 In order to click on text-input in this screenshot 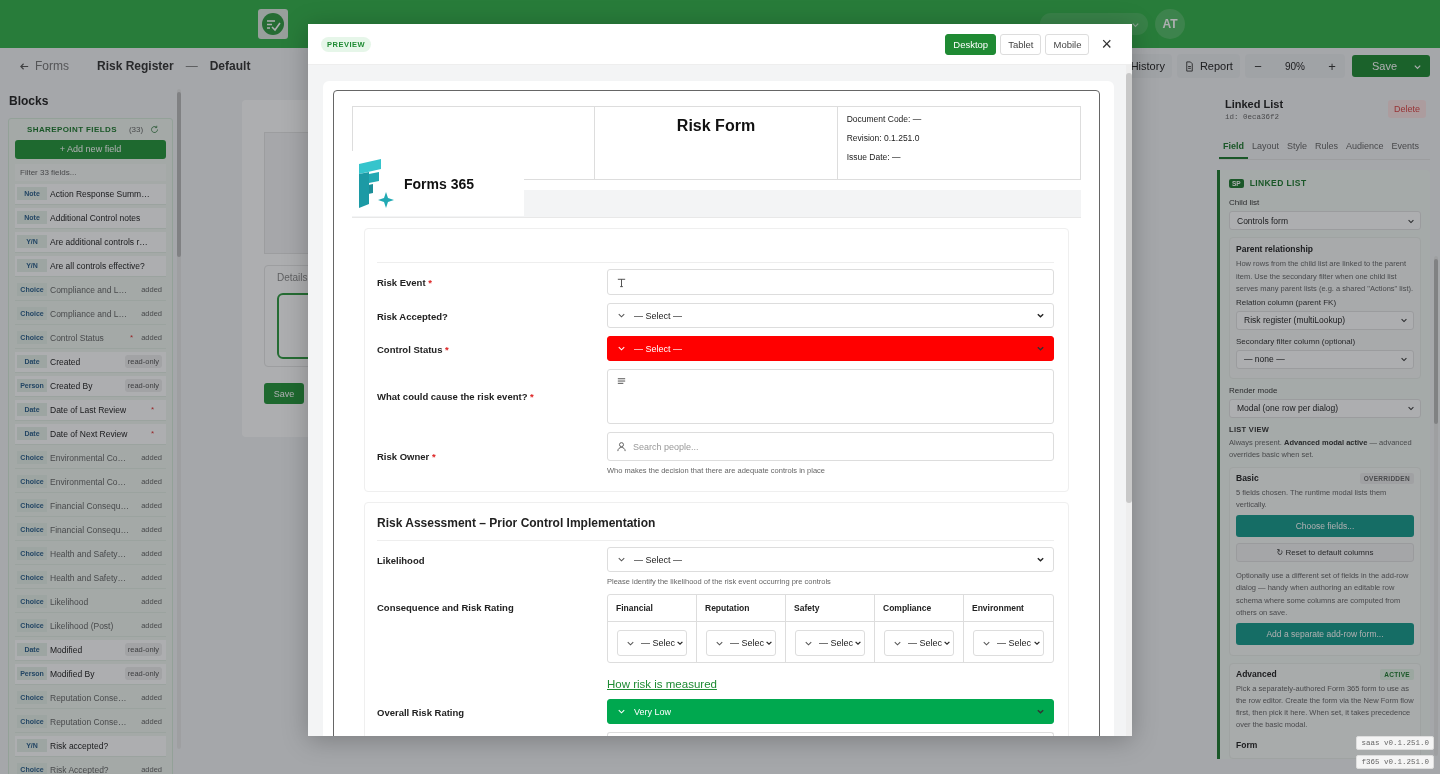, I will do `click(830, 282)`.